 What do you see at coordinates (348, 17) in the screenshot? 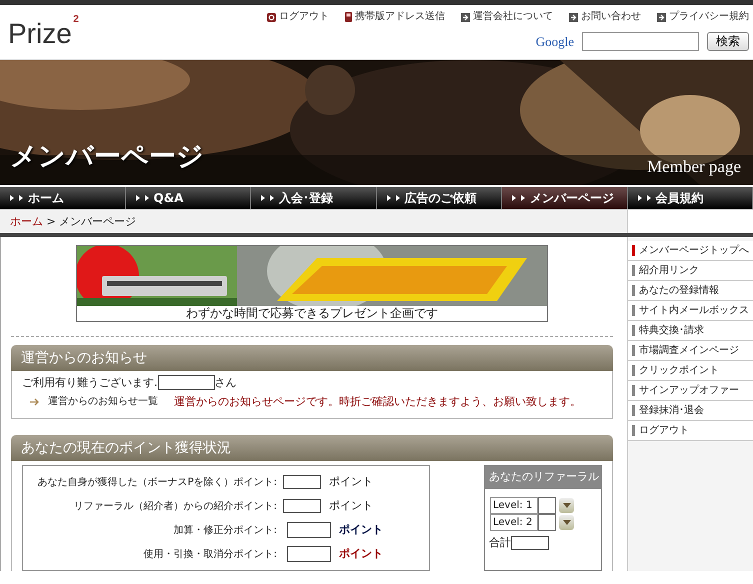
I see `phone-icon` at bounding box center [348, 17].